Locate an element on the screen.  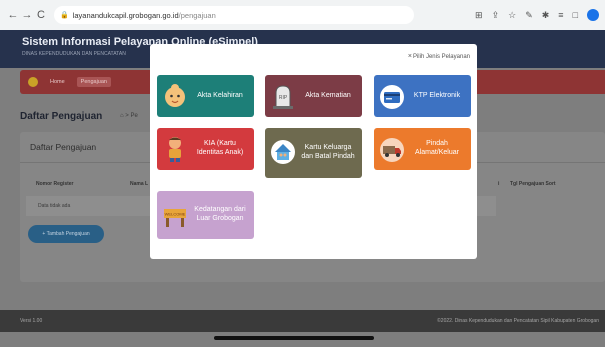
service-label: Pindah Alamat/Keluar is located at coordinates (437, 148).